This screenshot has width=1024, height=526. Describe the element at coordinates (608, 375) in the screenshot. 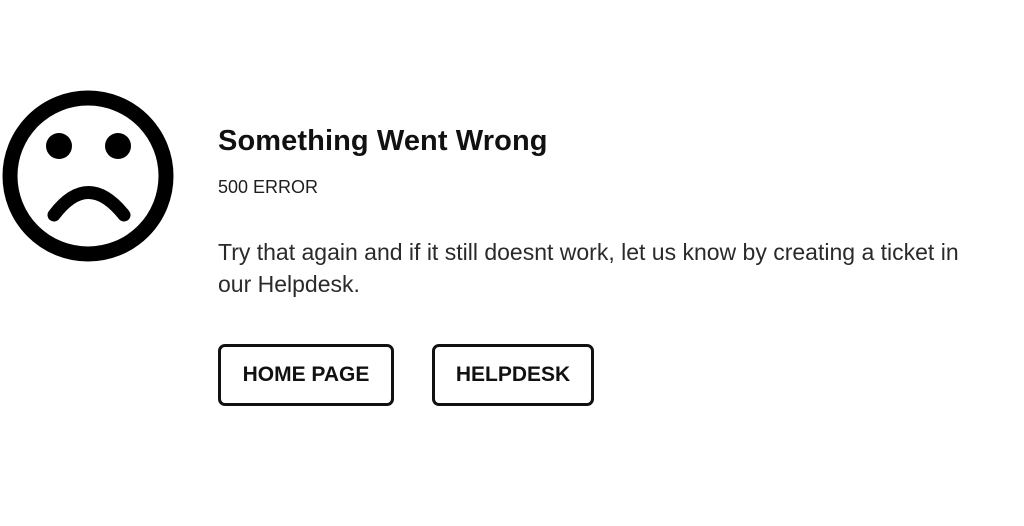

I see `action-buttons: HOME PAGE HELPDESK` at that location.